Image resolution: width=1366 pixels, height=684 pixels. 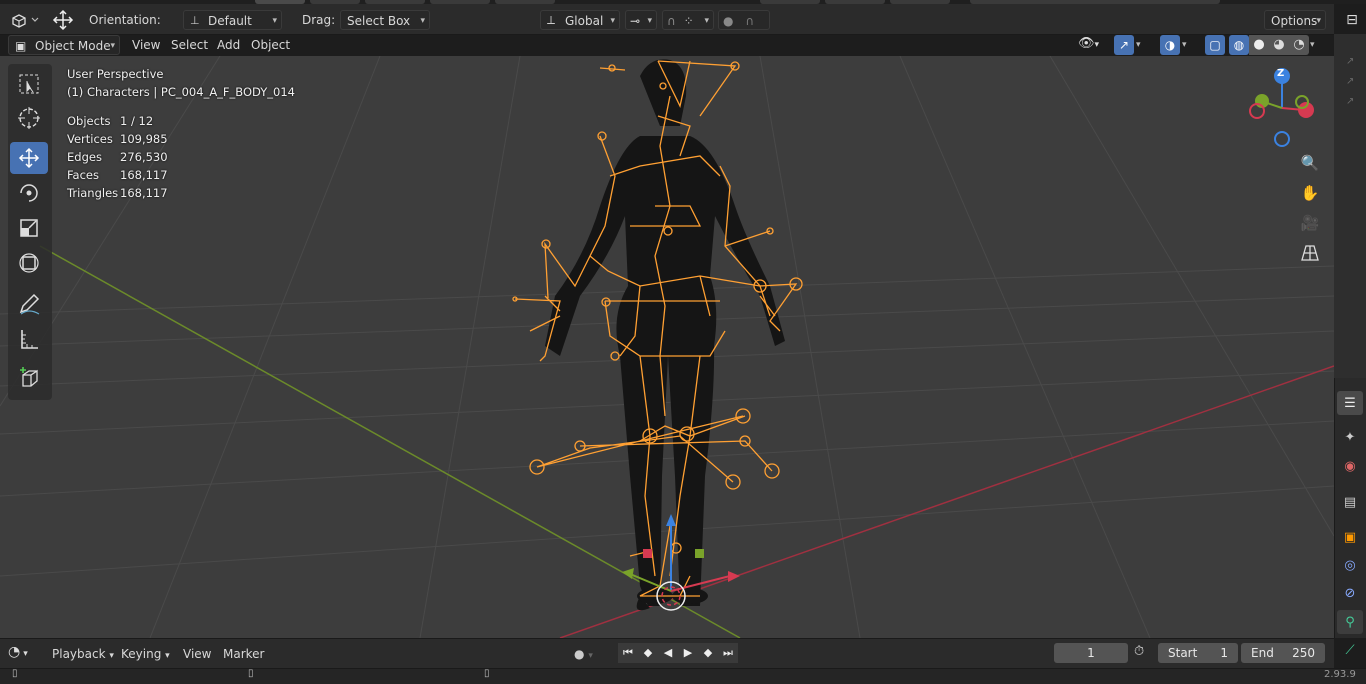 I want to click on xray-icon: ▢, so click(x=1215, y=45).